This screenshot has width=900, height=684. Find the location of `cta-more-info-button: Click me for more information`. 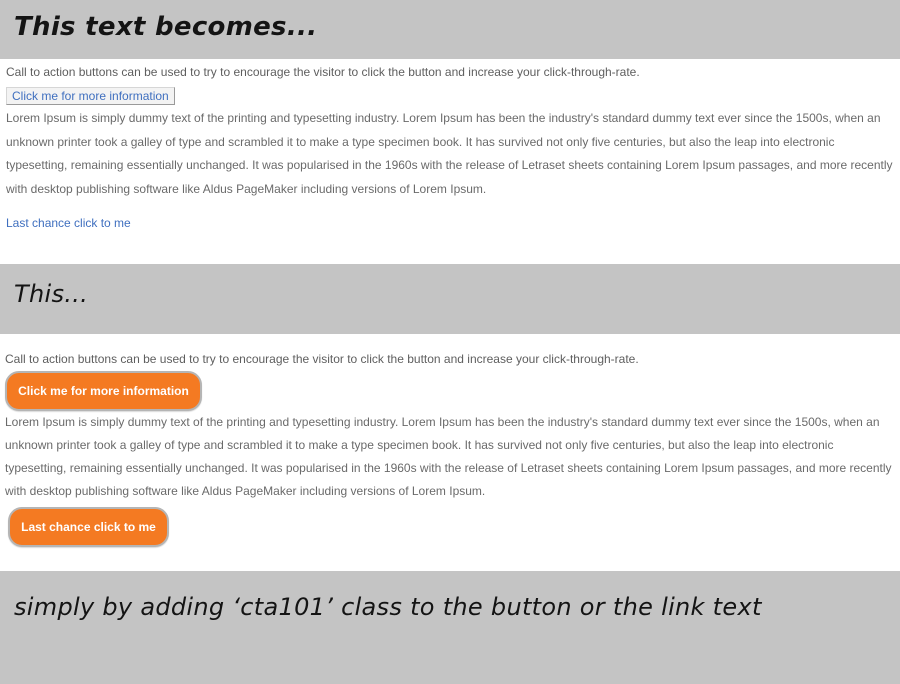

cta-more-info-button: Click me for more information is located at coordinates (103, 391).